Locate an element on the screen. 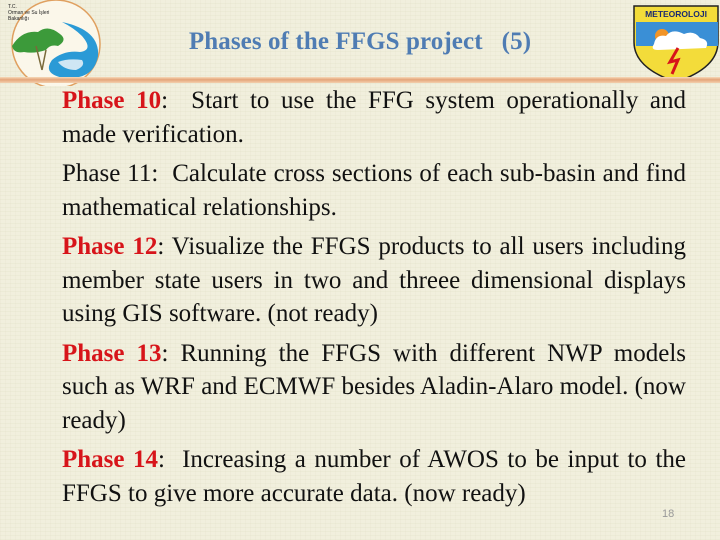 The width and height of the screenshot is (720, 540). ministry-logo-line-2: Orman ve Su İşleri is located at coordinates (28, 12).